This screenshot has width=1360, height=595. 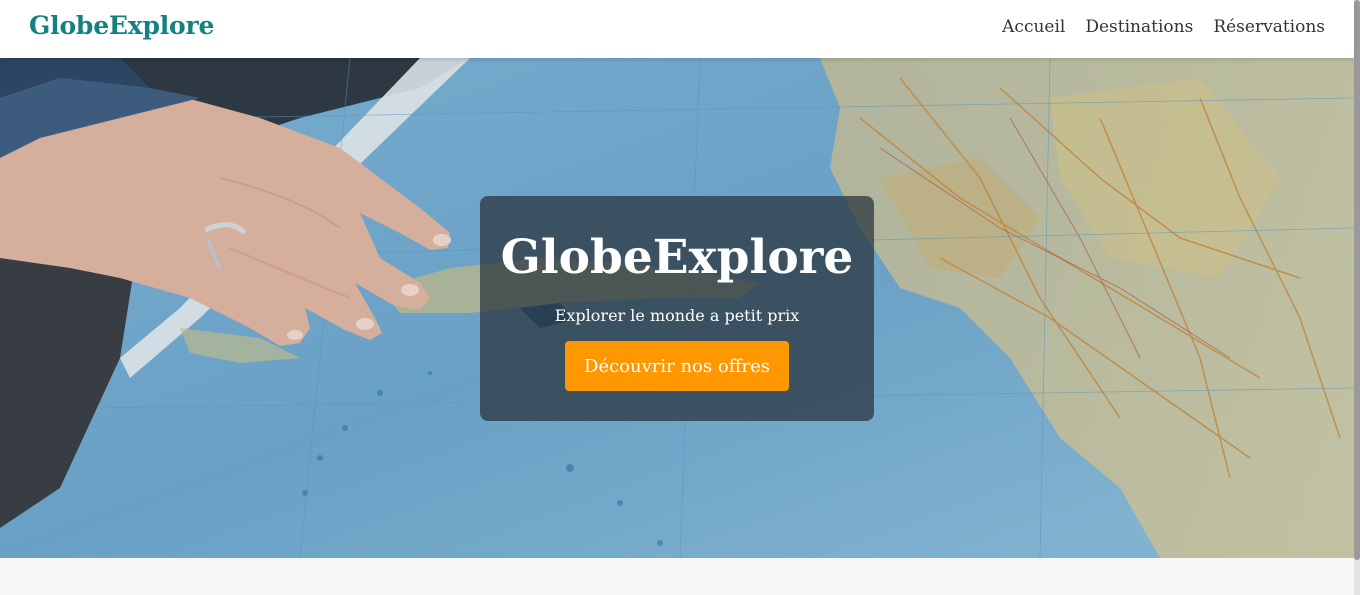 I want to click on hero-title: GlobeExplore, so click(x=677, y=257).